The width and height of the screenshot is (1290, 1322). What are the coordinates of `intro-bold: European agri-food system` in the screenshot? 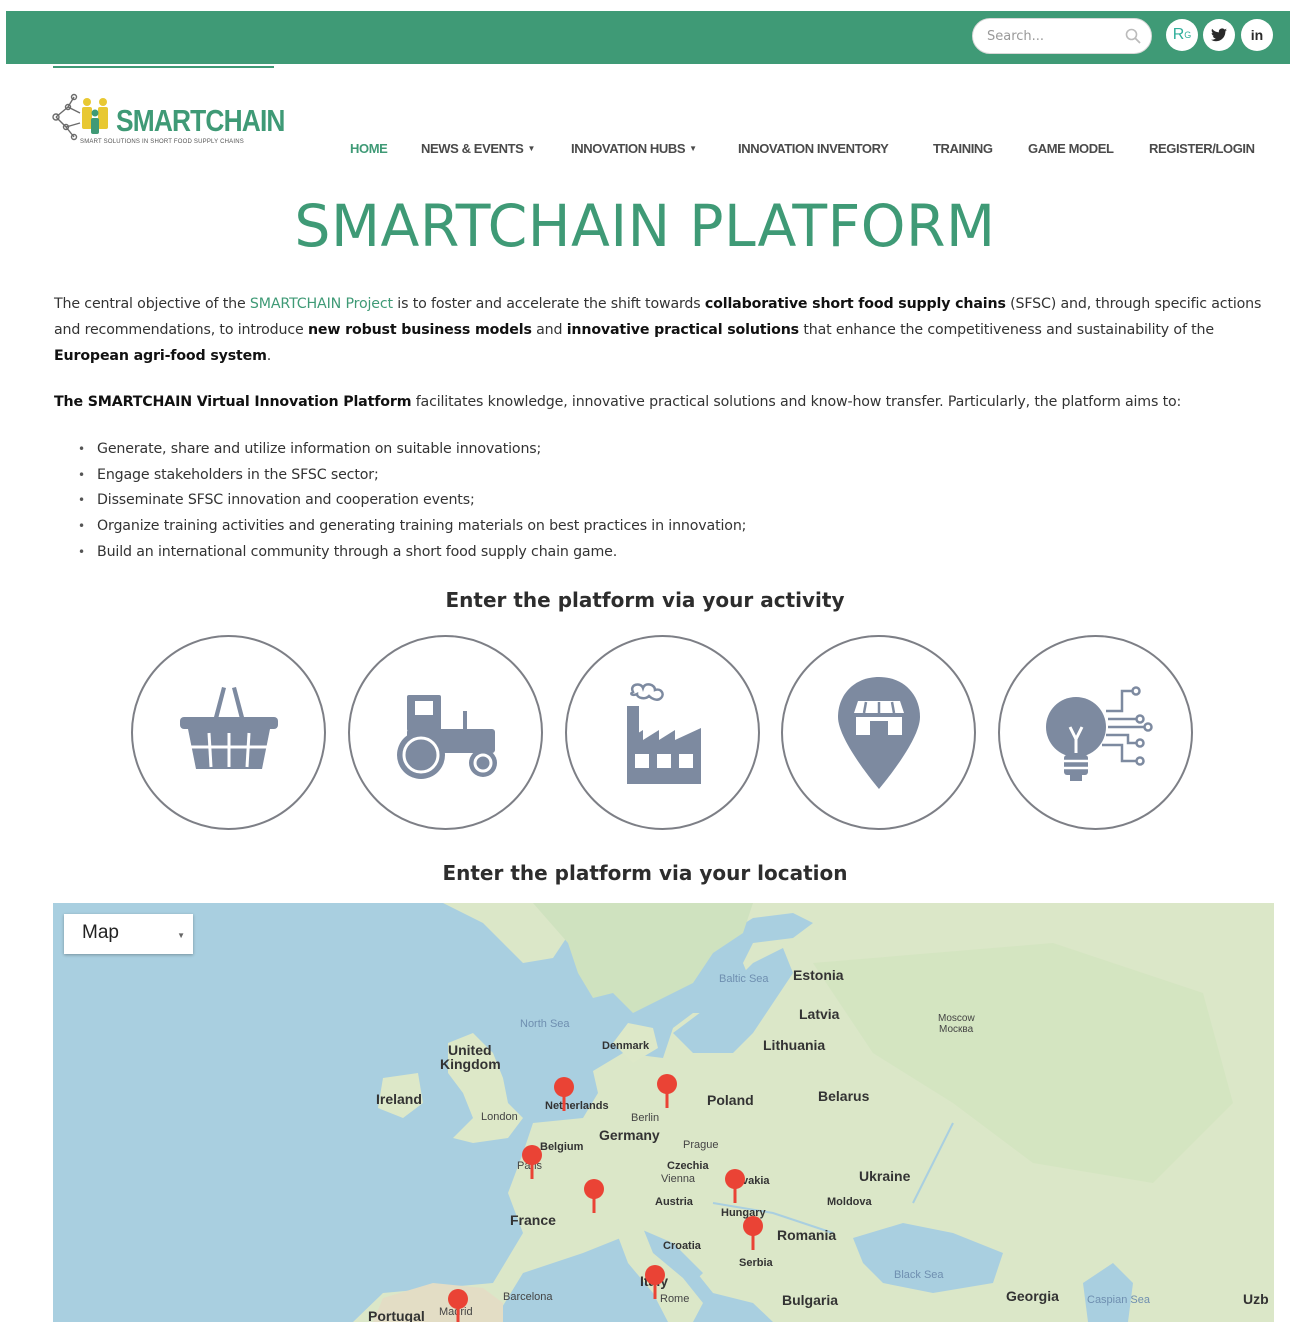 It's located at (160, 356).